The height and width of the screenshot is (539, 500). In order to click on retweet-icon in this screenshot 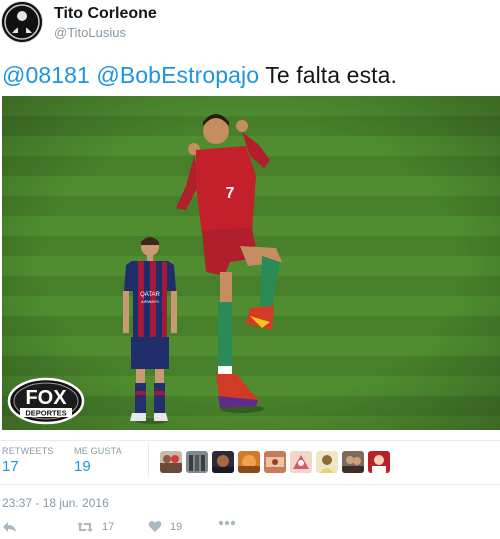, I will do `click(85, 527)`.